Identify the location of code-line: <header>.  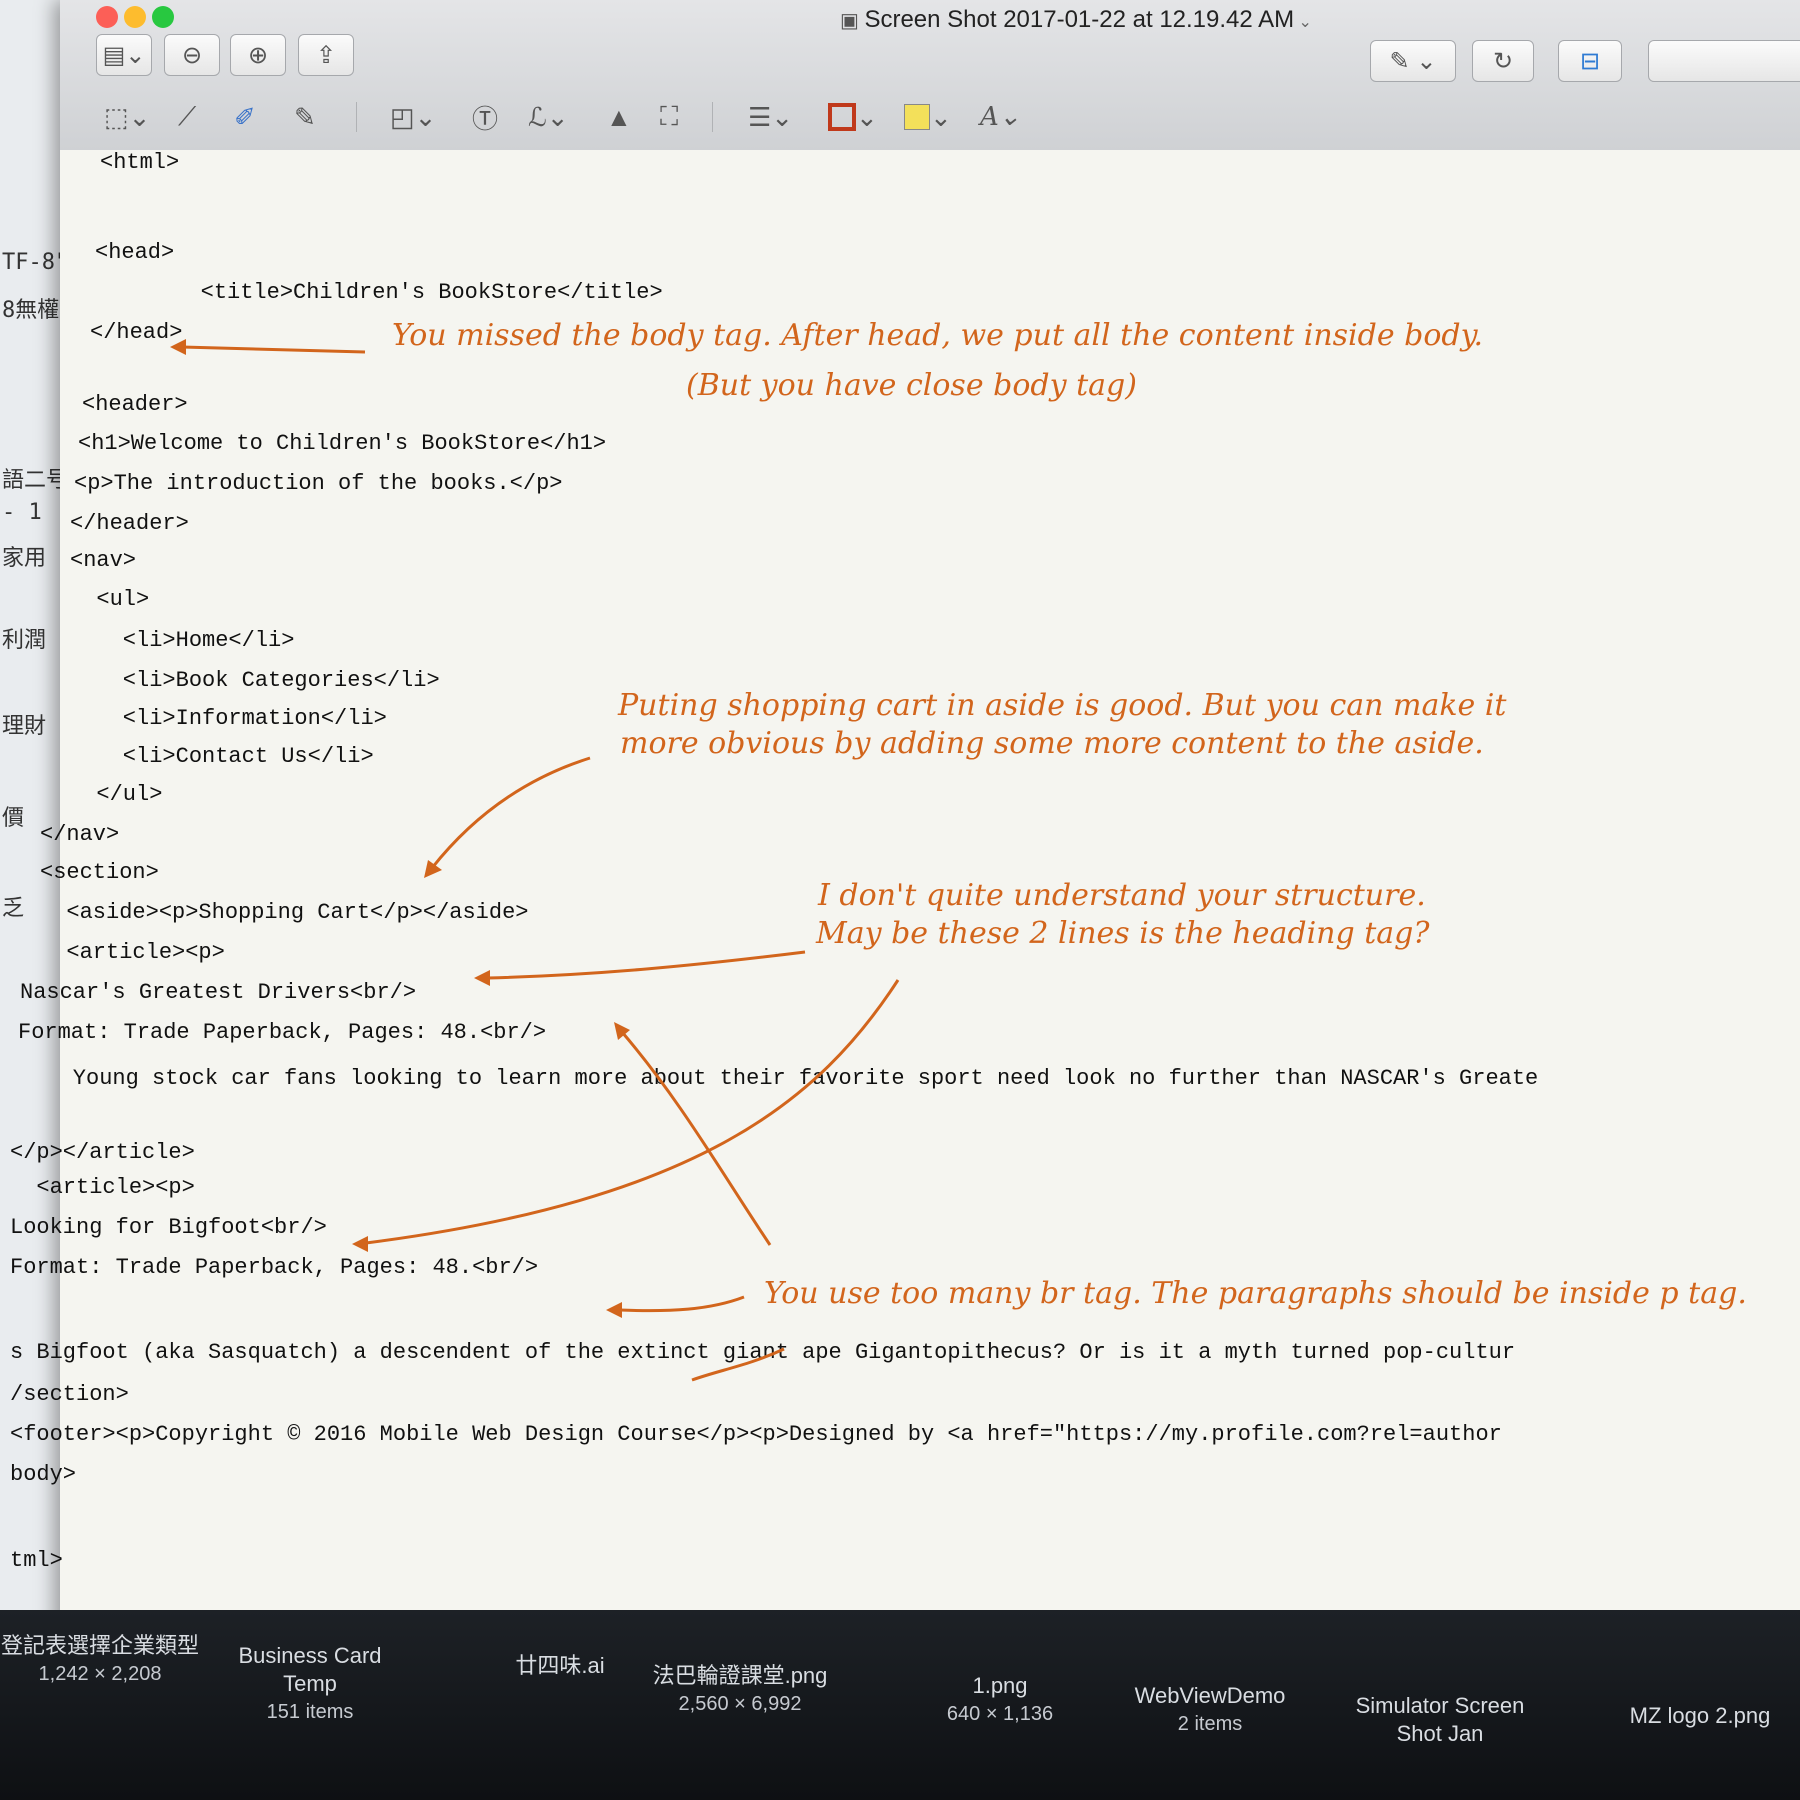
(135, 404).